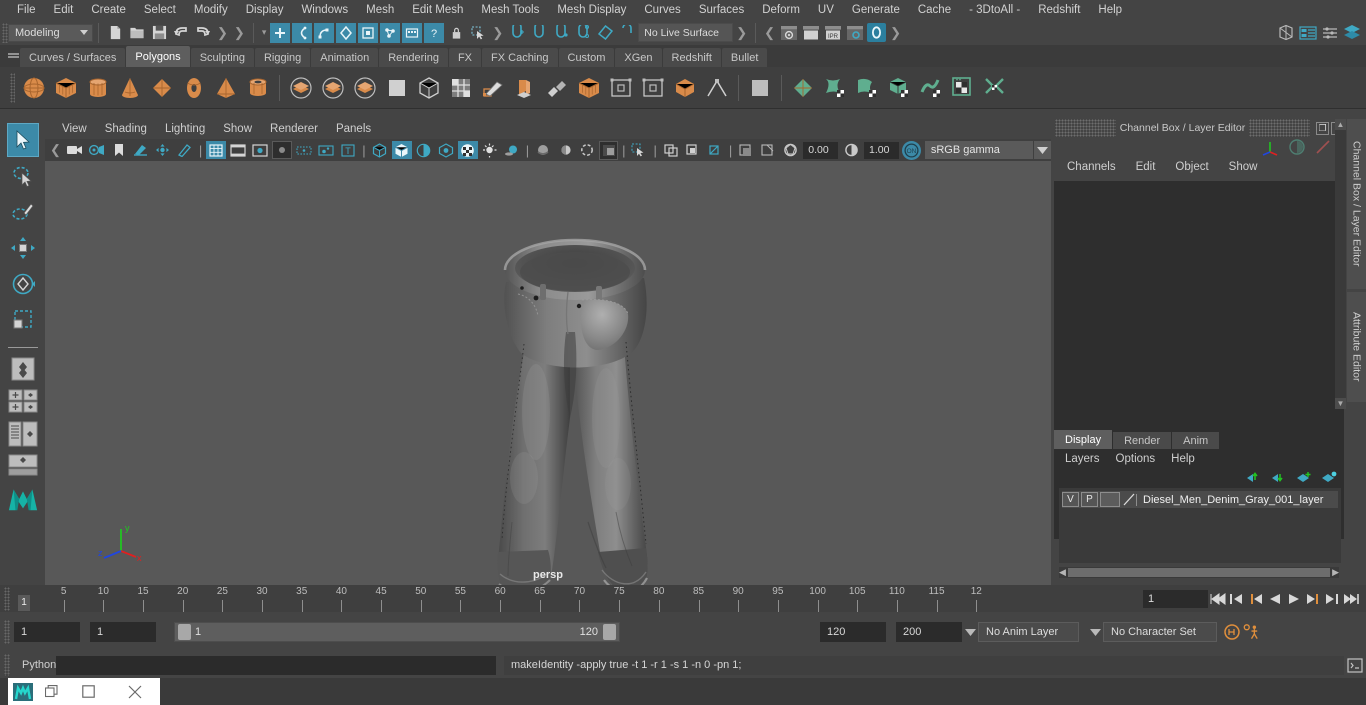 This screenshot has height=705, width=1366. What do you see at coordinates (627, 33) in the screenshot?
I see `snap-magnet-last-icon` at bounding box center [627, 33].